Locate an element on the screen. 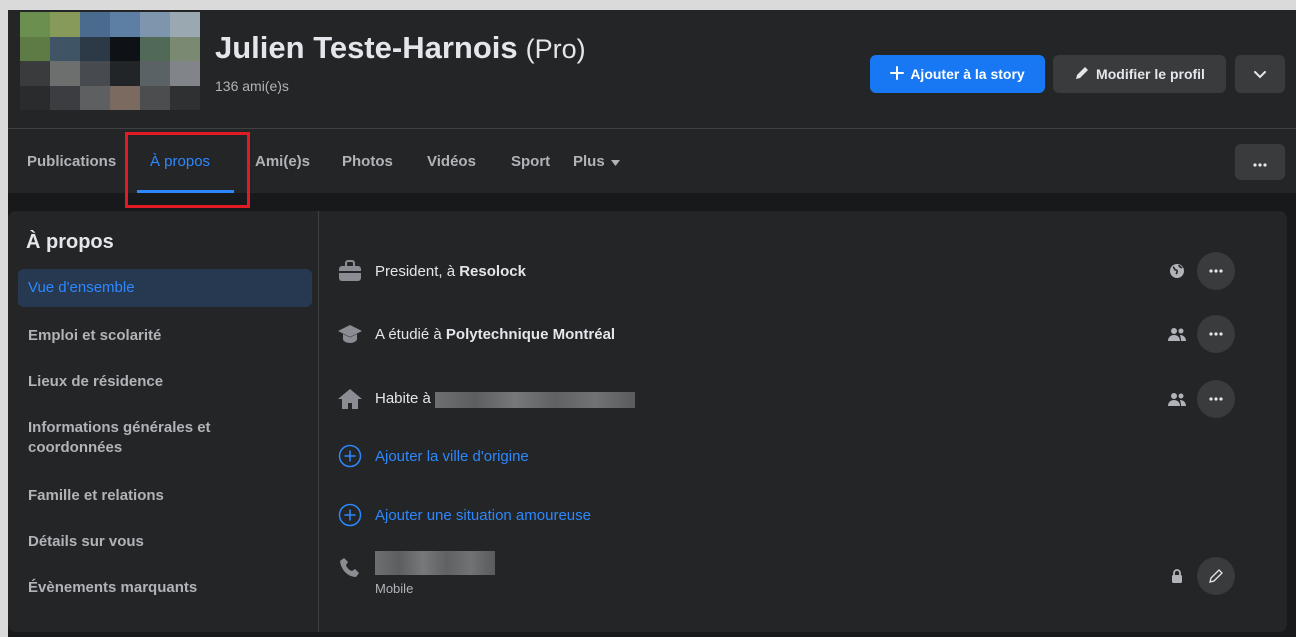  globe-icon is located at coordinates (1177, 271).